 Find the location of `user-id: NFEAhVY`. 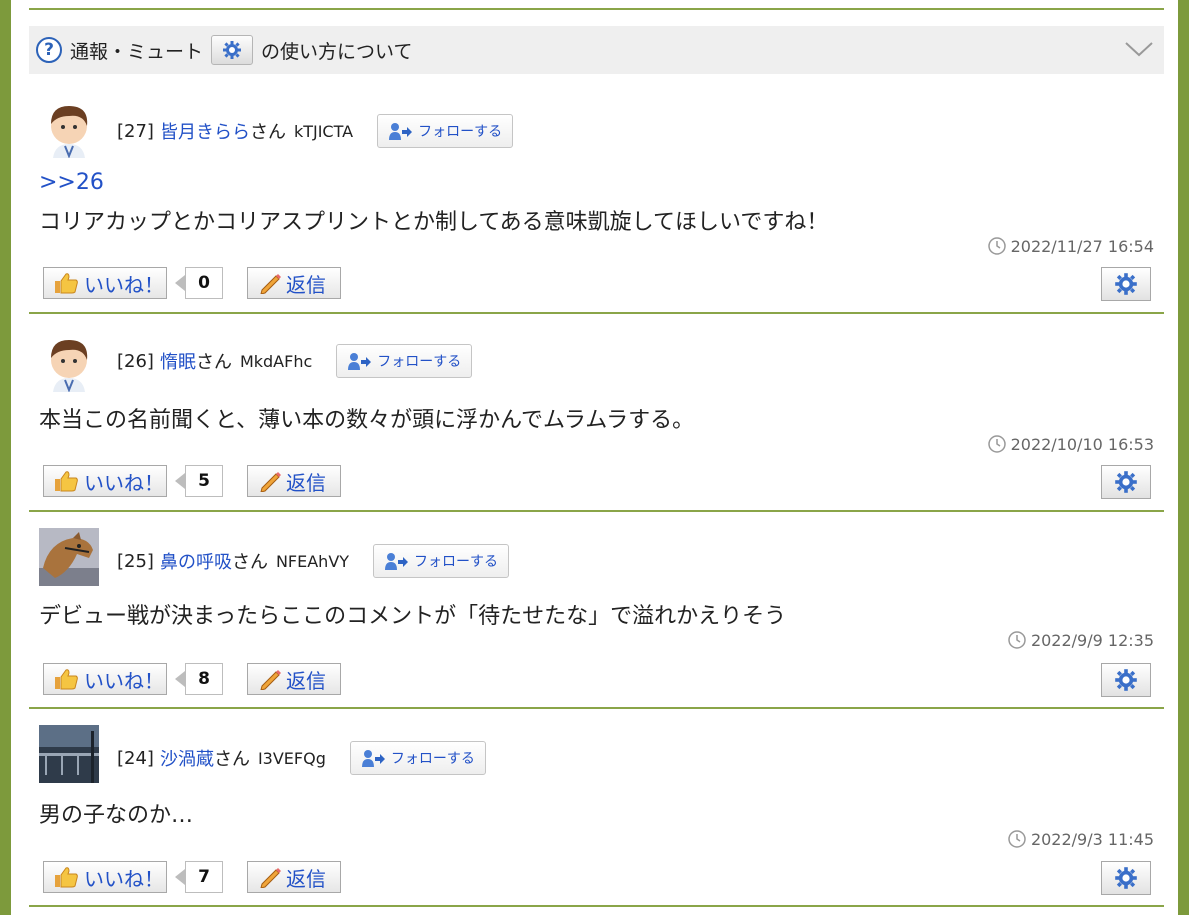

user-id: NFEAhVY is located at coordinates (312, 561).